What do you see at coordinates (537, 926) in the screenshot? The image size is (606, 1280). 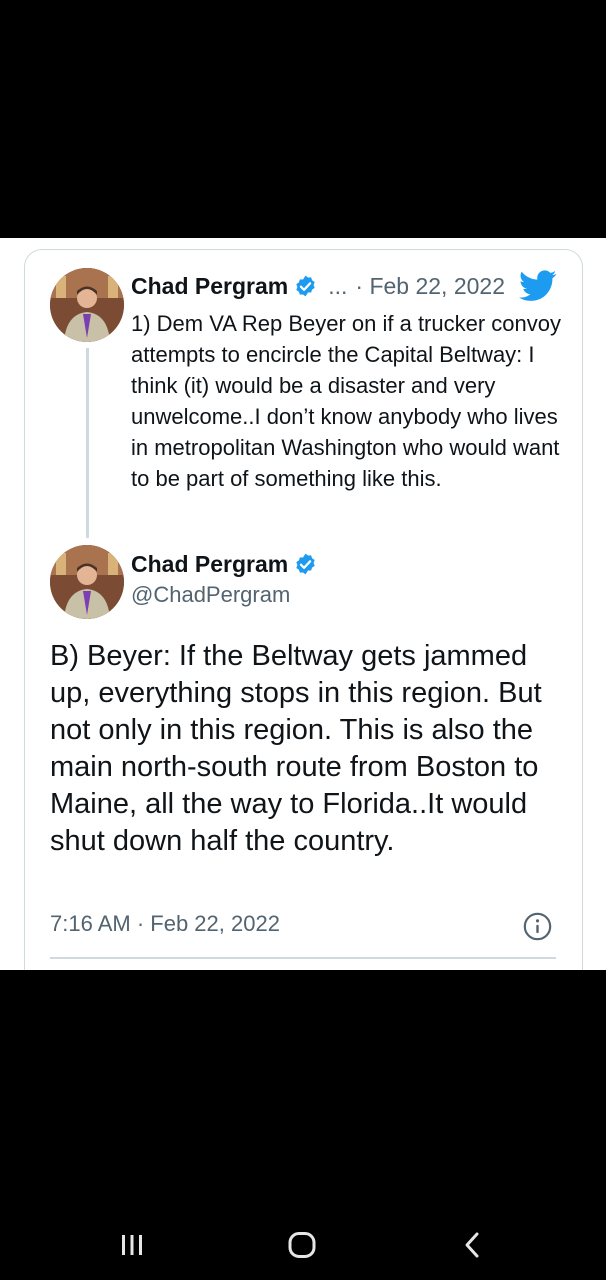 I see `info-icon` at bounding box center [537, 926].